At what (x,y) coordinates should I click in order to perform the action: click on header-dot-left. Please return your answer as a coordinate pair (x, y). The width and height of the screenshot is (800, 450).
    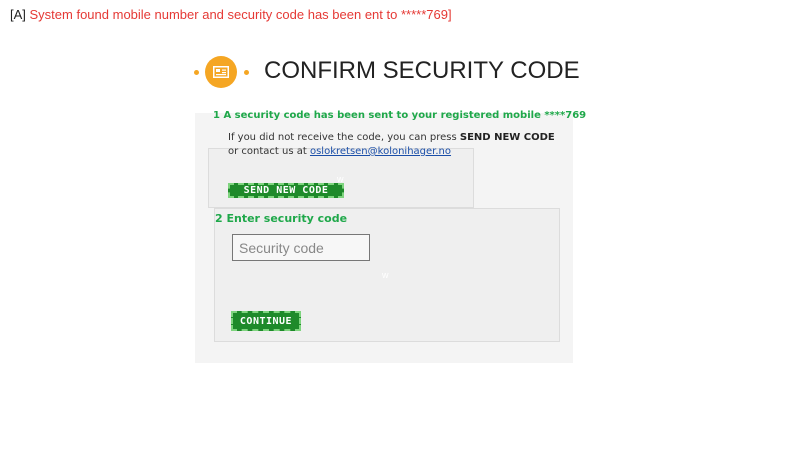
    Looking at the image, I should click on (196, 72).